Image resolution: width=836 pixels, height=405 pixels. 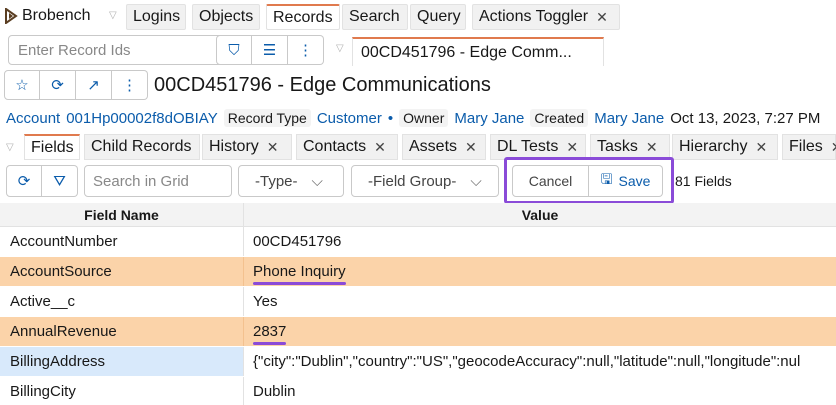 What do you see at coordinates (634, 181) in the screenshot?
I see `save-label: Save` at bounding box center [634, 181].